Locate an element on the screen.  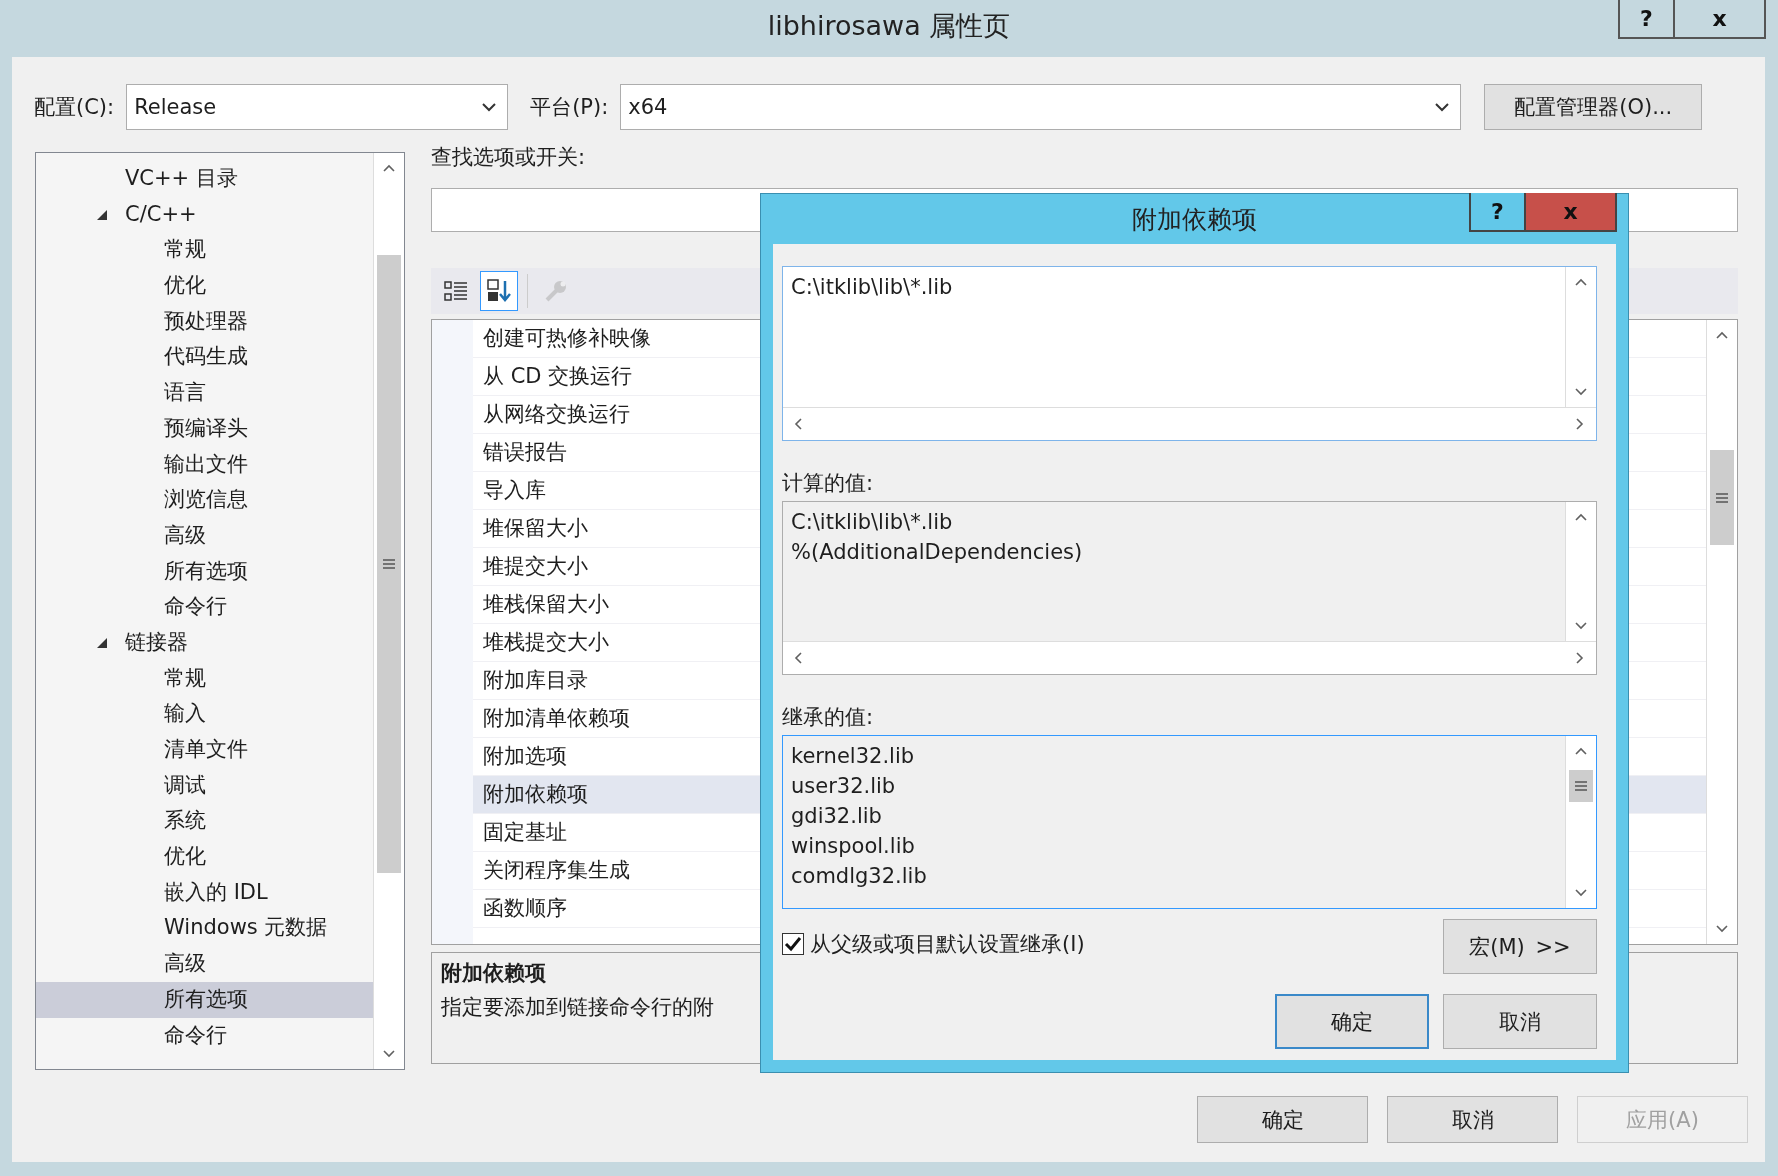
inherited-line: comdlg32.lib is located at coordinates (859, 876).